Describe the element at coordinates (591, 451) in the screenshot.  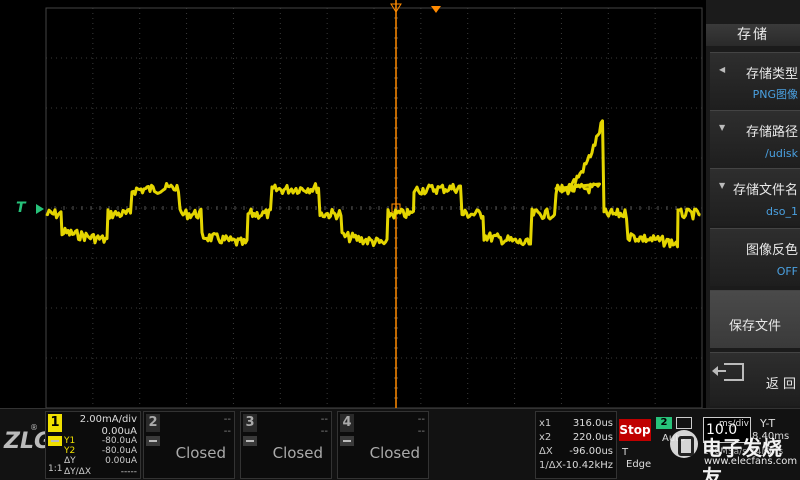
I see `cursor-dx-value: -96.00us` at that location.